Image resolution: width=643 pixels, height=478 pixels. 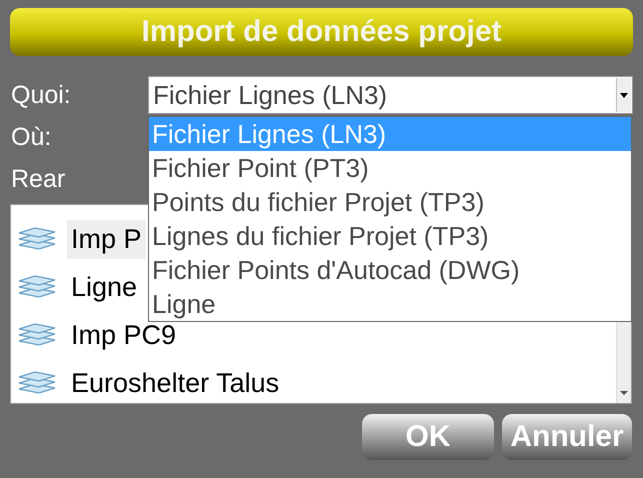 I want to click on list-item: Imp P, so click(x=106, y=239).